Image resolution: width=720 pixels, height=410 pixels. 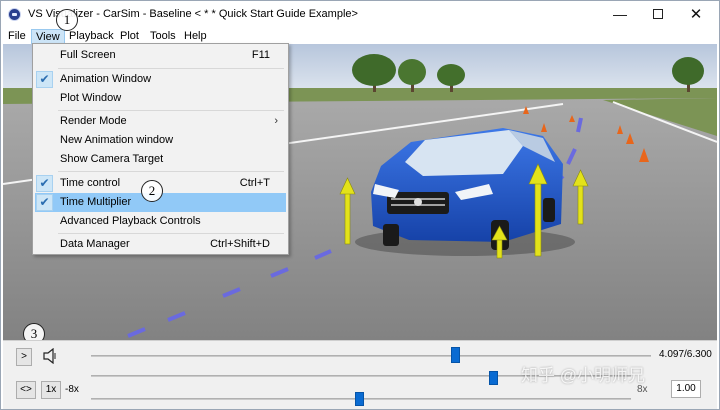 I want to click on speaker-icon, so click(x=50, y=356).